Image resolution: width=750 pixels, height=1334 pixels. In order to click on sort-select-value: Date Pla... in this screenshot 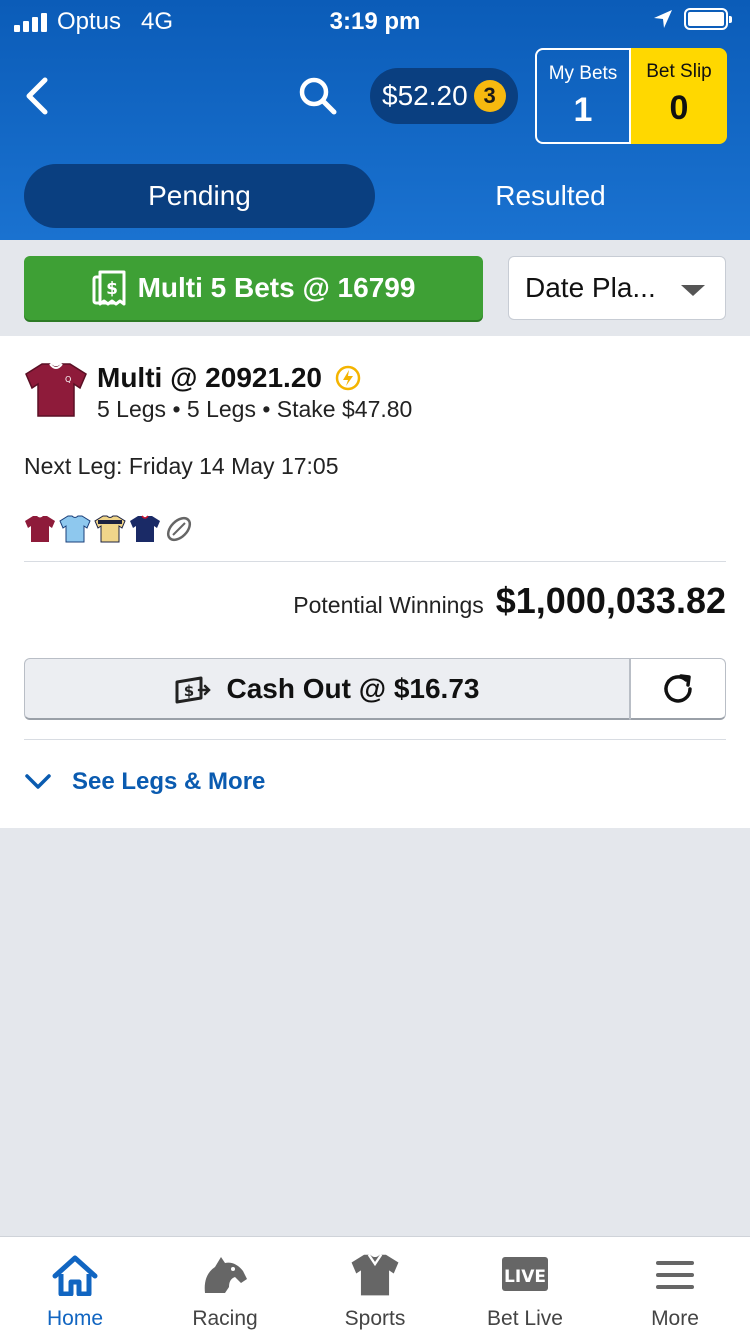, I will do `click(590, 287)`.